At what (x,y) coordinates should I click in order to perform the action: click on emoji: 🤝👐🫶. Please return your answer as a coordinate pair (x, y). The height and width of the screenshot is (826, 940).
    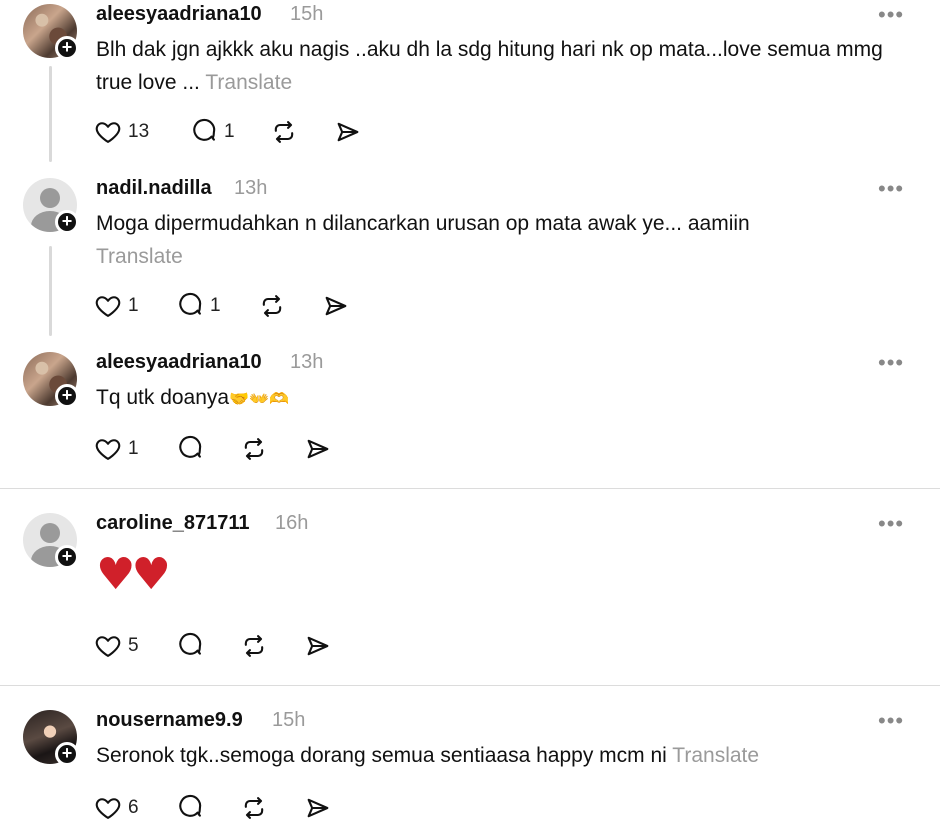
    Looking at the image, I should click on (259, 398).